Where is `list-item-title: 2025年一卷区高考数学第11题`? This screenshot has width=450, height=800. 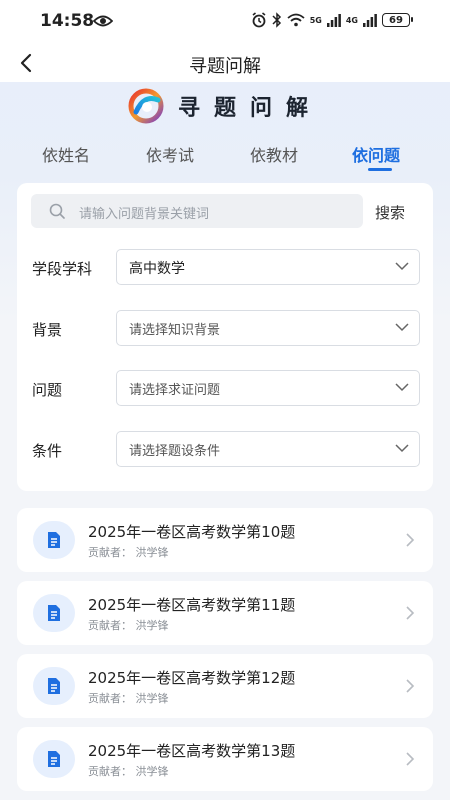
list-item-title: 2025年一卷区高考数学第11题 is located at coordinates (192, 605).